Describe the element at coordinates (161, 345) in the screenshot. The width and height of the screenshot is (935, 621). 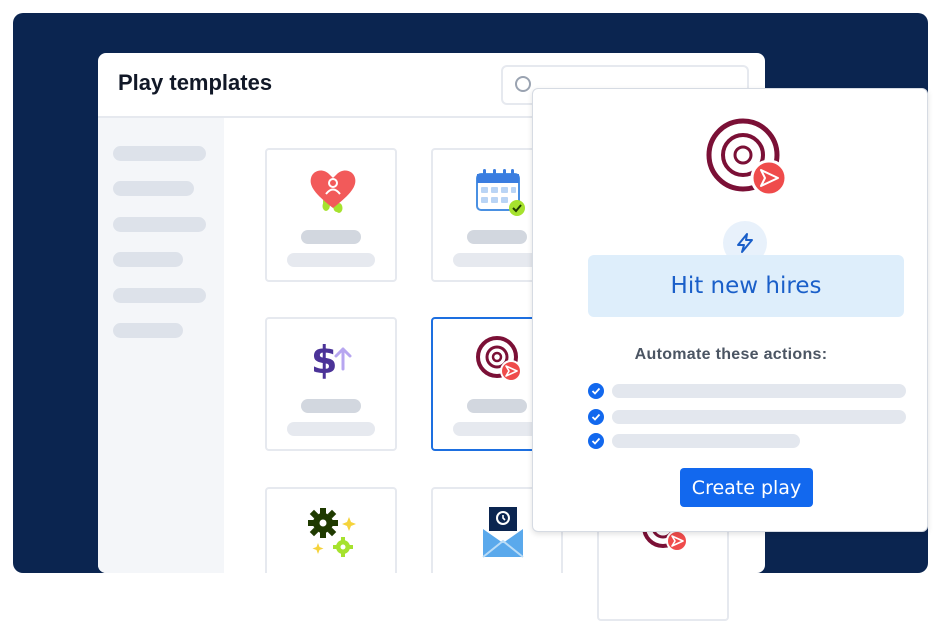
I see `sidebar` at that location.